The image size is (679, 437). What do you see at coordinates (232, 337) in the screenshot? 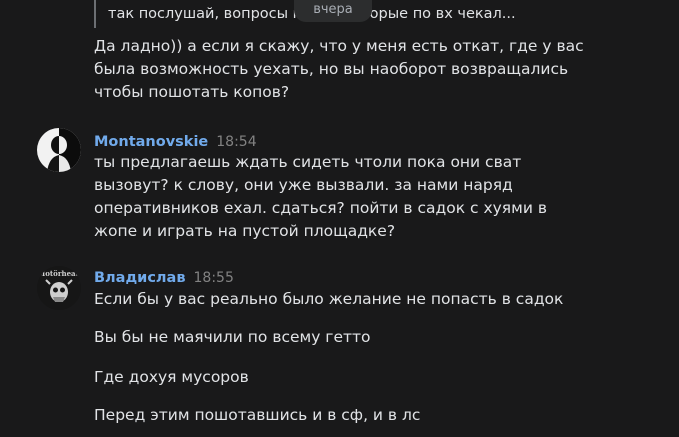
I see `message-text: Вы бы не маячили по всему гетто` at bounding box center [232, 337].